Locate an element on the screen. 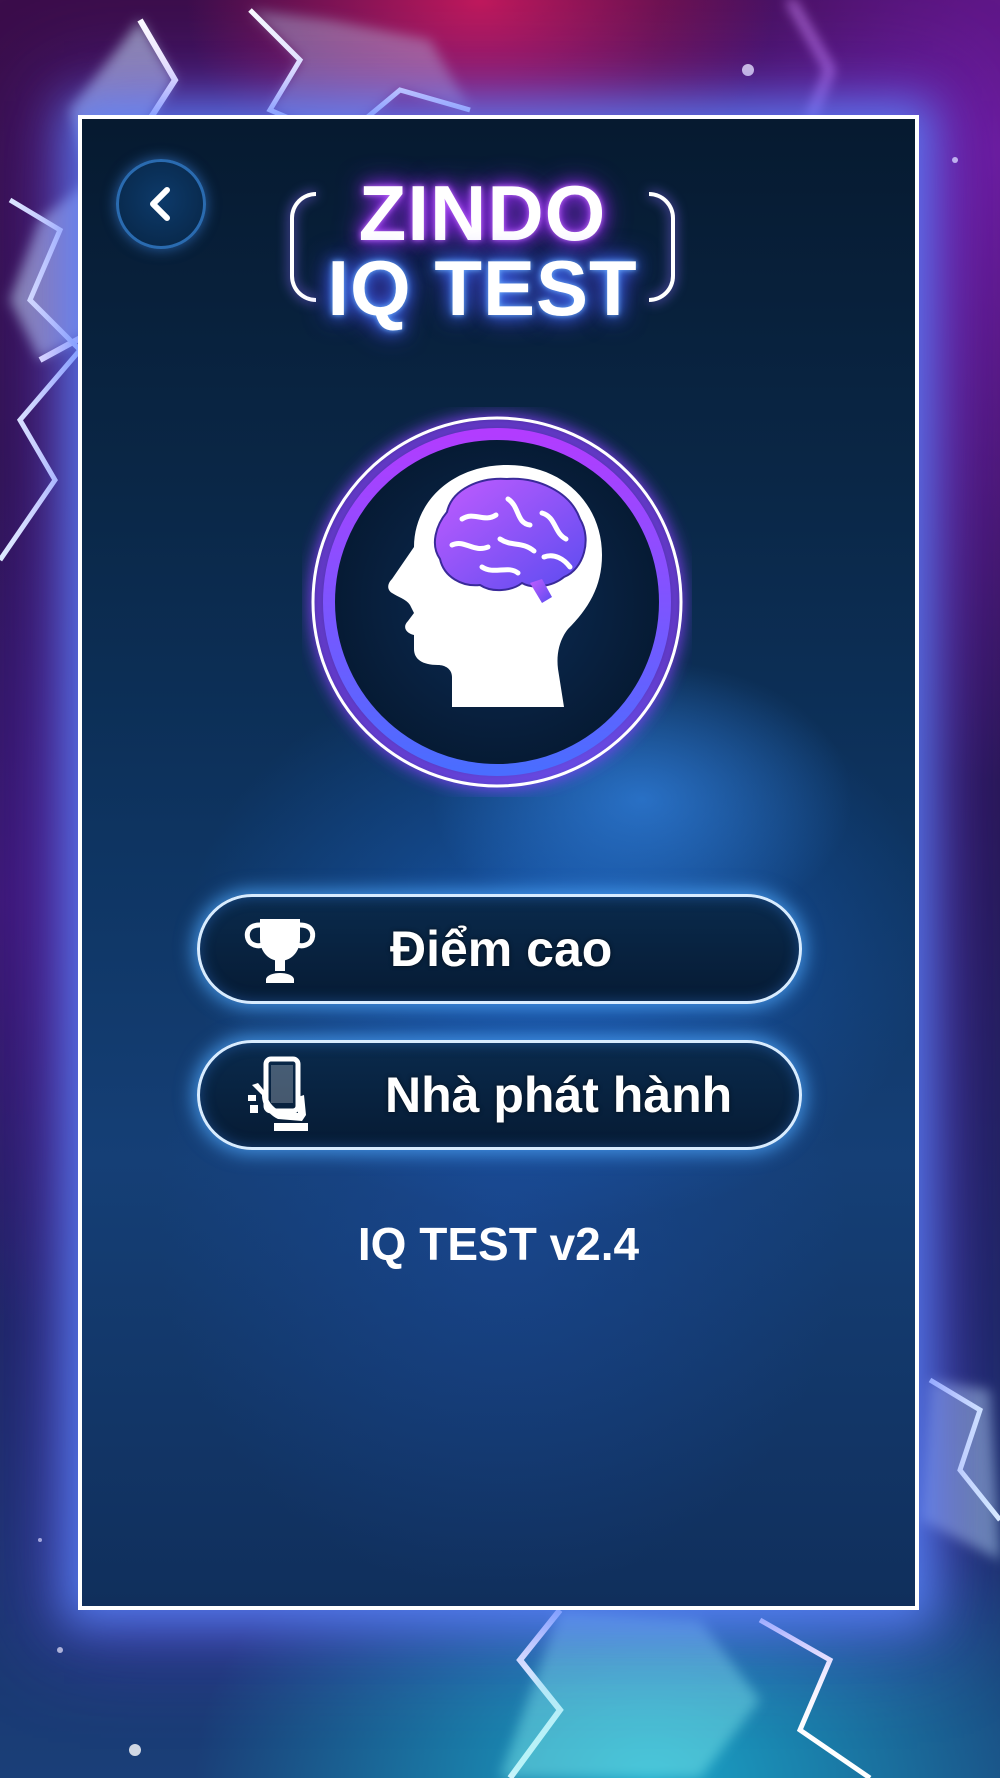  publisher-label: Nhà phát hành is located at coordinates (559, 1095).